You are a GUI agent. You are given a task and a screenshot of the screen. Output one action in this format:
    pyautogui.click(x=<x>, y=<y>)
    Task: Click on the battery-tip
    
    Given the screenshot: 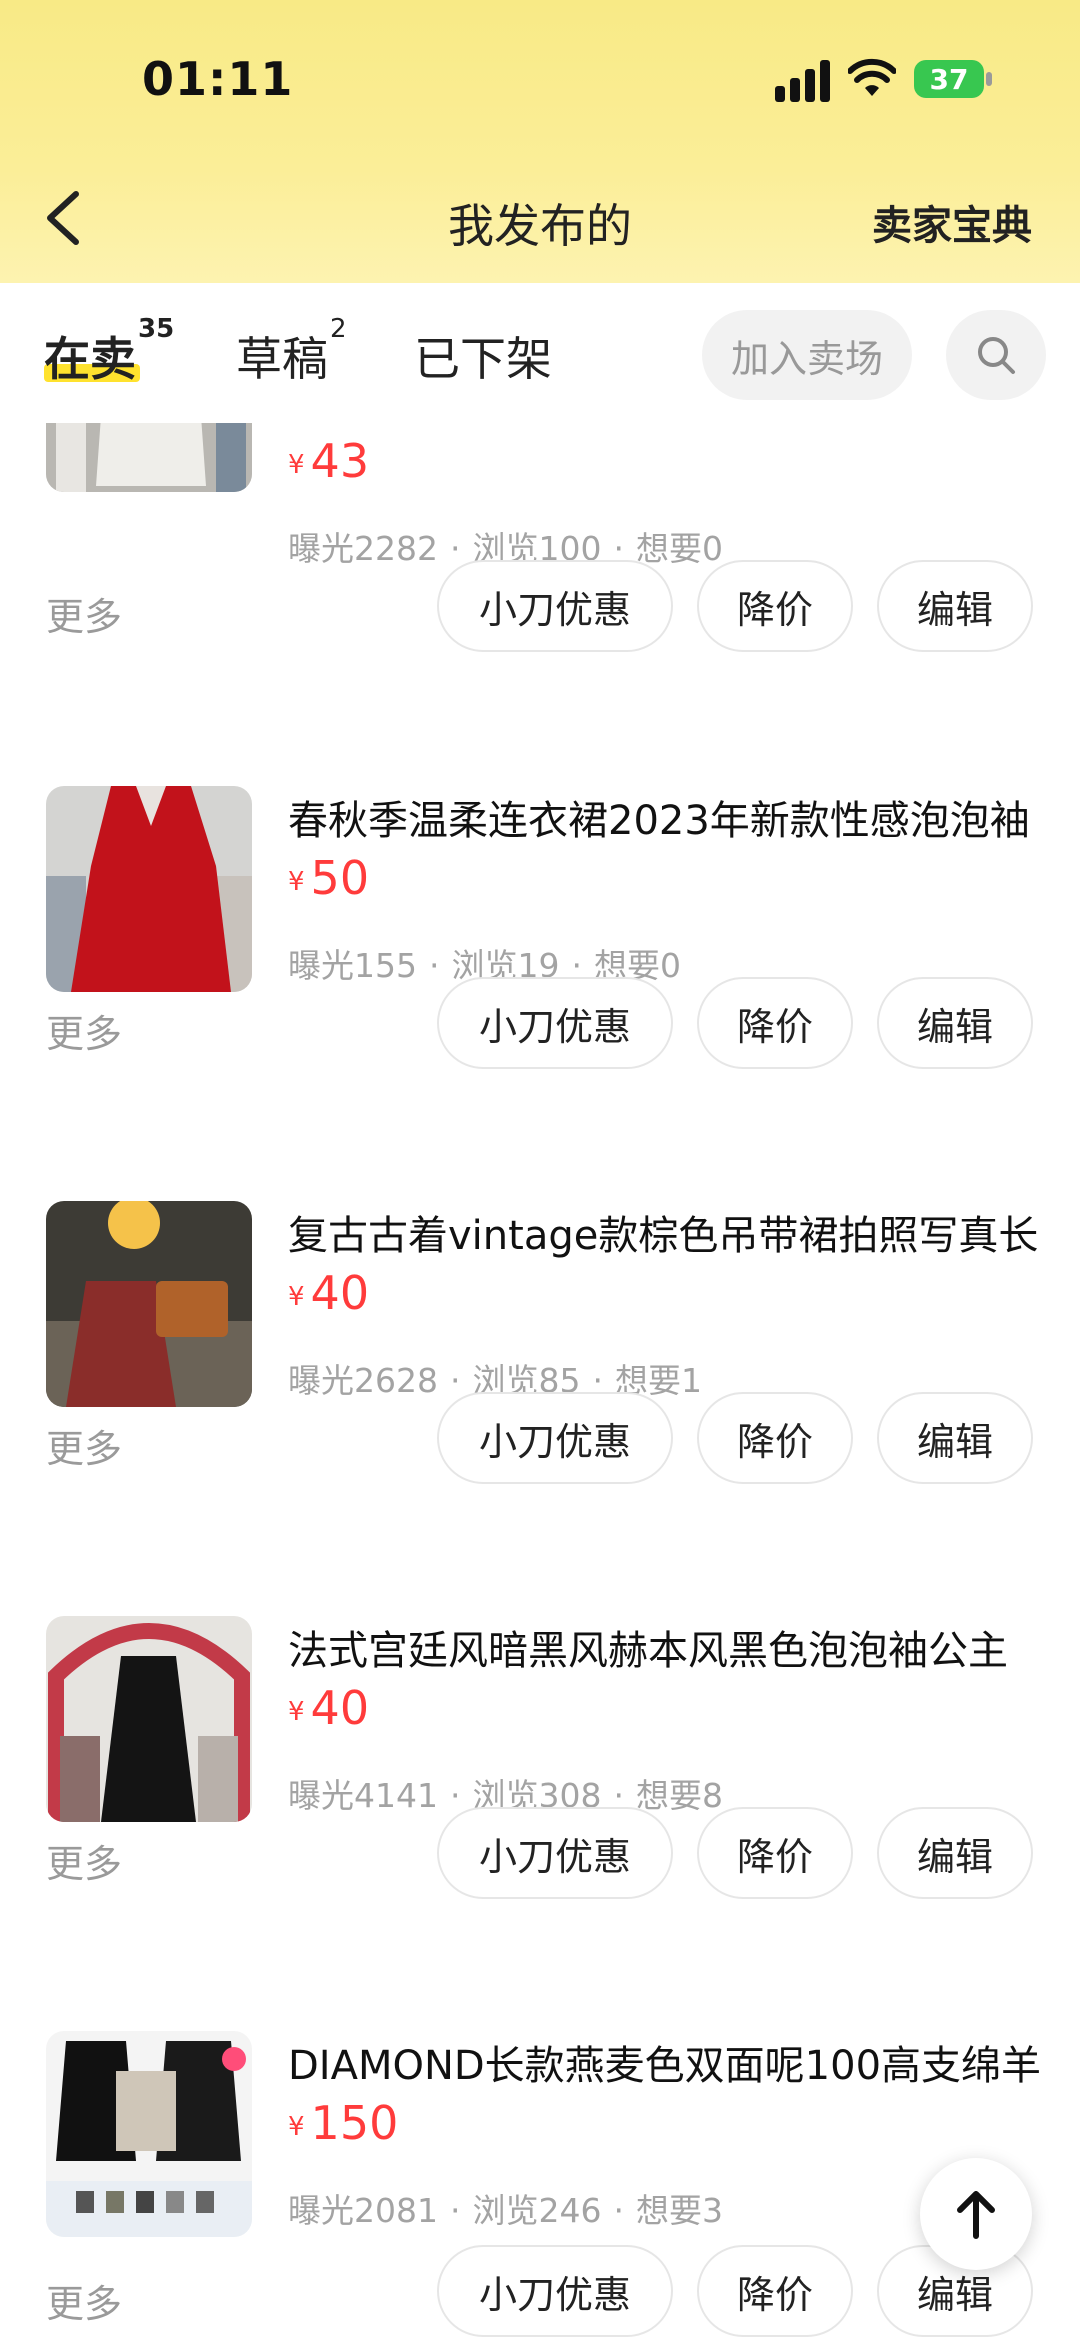 What is the action you would take?
    pyautogui.click(x=989, y=79)
    